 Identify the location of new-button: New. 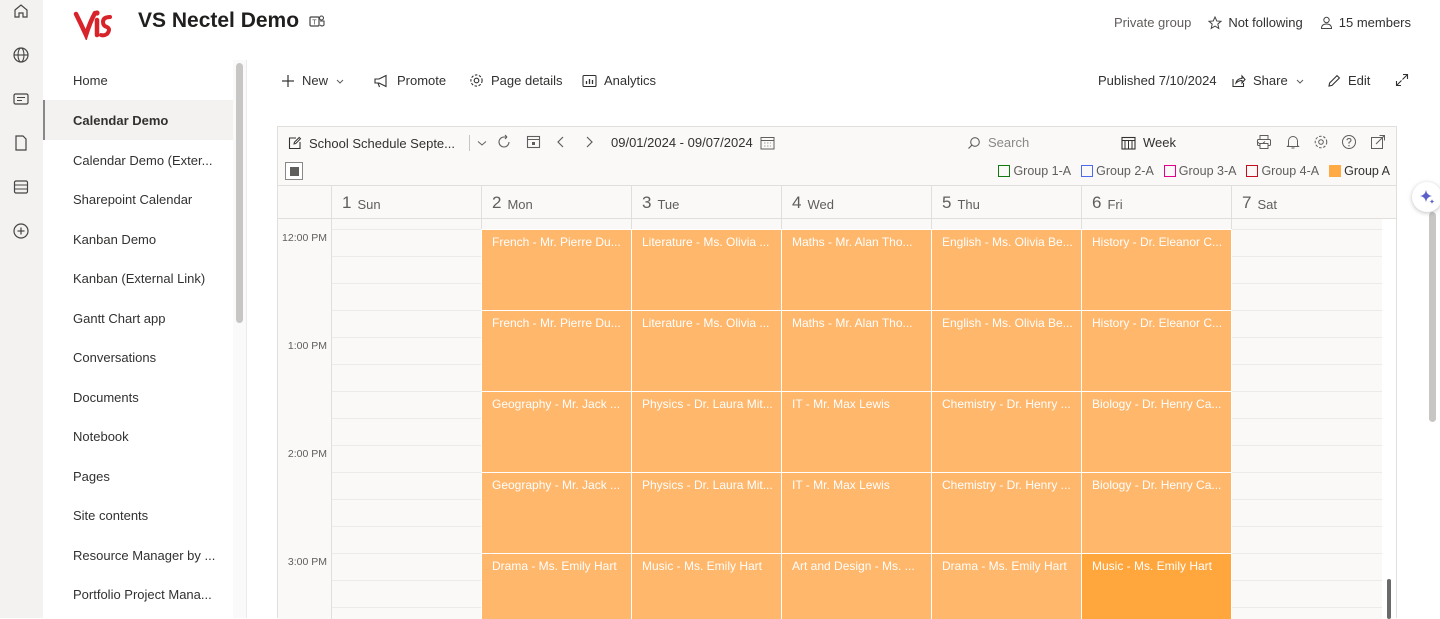
(313, 80).